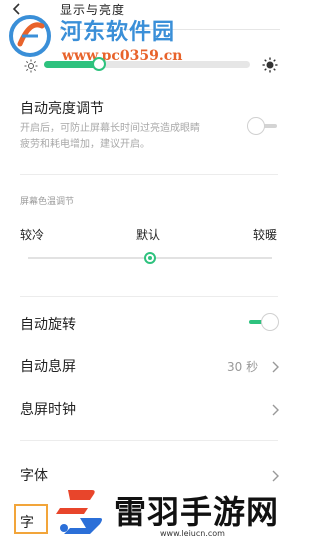 The width and height of the screenshot is (320, 544). What do you see at coordinates (71, 64) in the screenshot?
I see `brightness-slider-fill` at bounding box center [71, 64].